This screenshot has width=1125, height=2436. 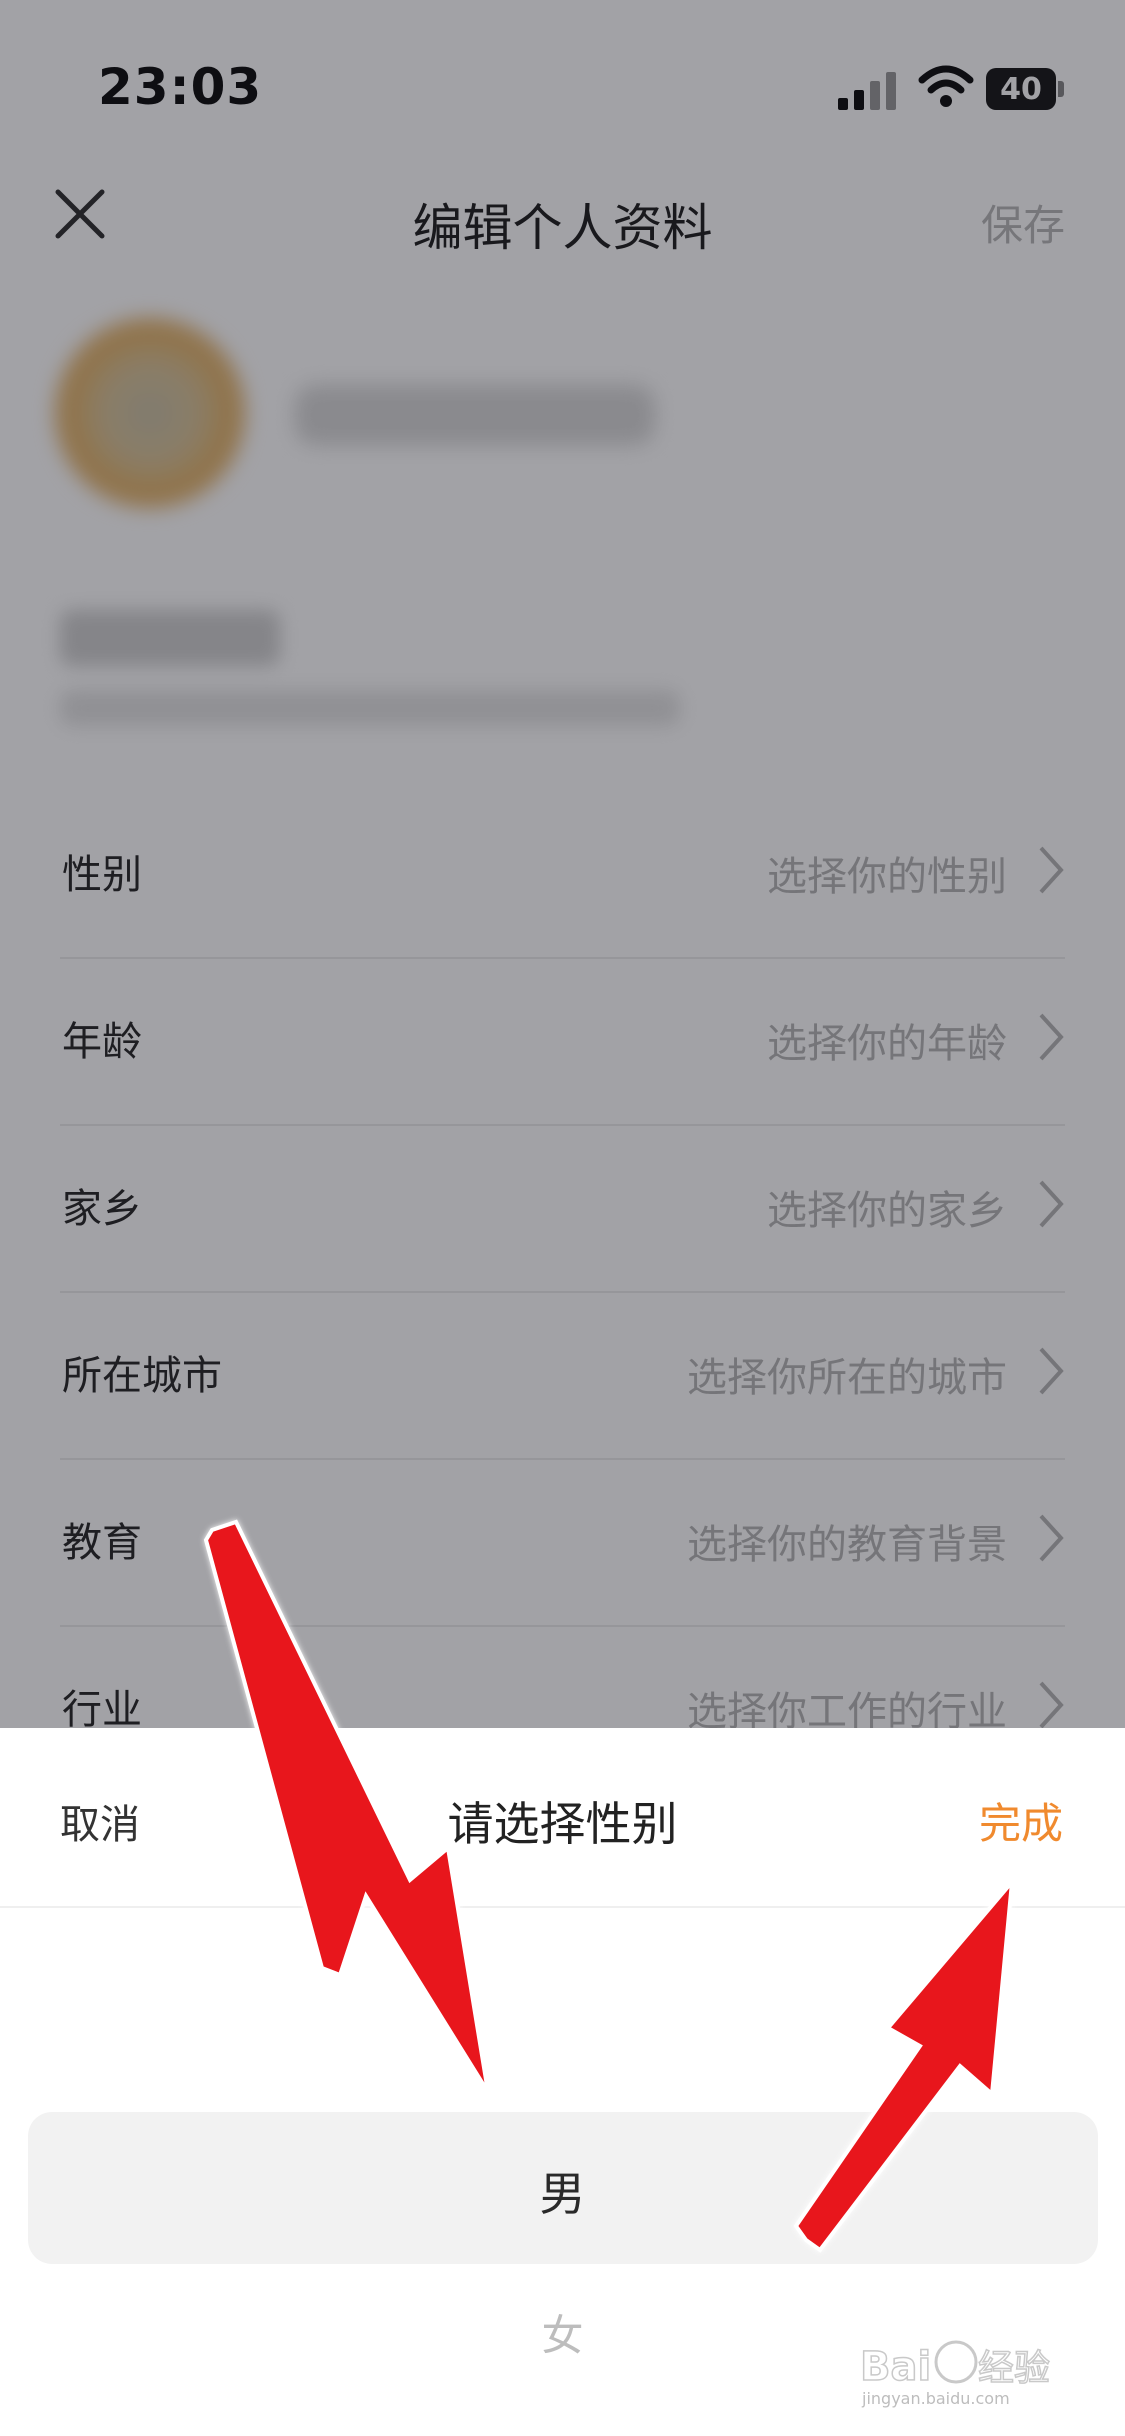 What do you see at coordinates (562, 1824) in the screenshot?
I see `sheet-title: 请选择性别` at bounding box center [562, 1824].